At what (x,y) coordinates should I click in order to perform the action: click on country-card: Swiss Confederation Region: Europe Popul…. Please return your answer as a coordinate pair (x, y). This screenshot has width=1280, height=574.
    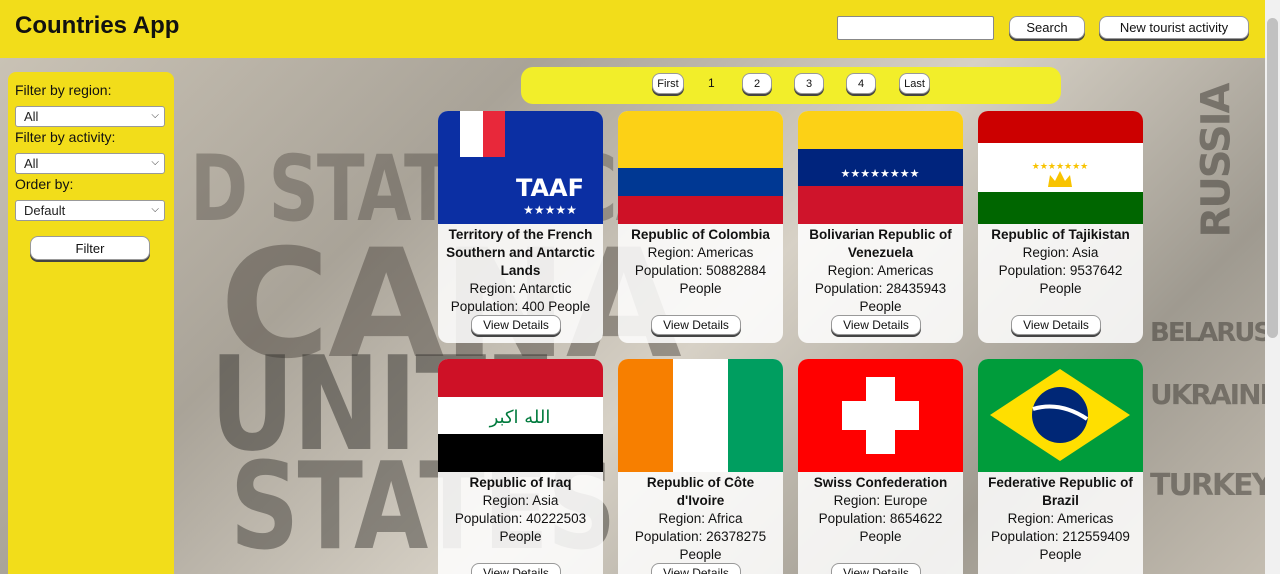
    Looking at the image, I should click on (880, 466).